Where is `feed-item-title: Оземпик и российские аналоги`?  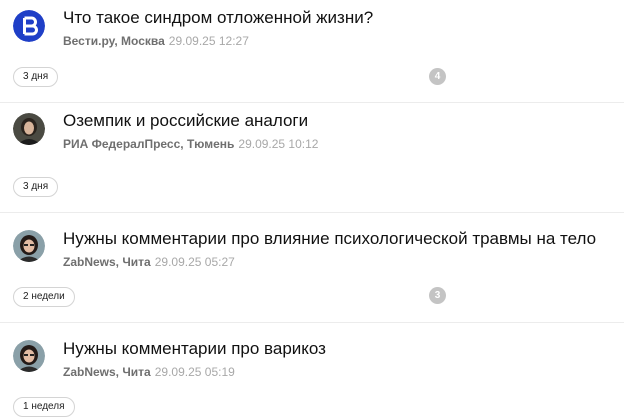
feed-item-title: Оземпик и российские аналоги is located at coordinates (185, 121).